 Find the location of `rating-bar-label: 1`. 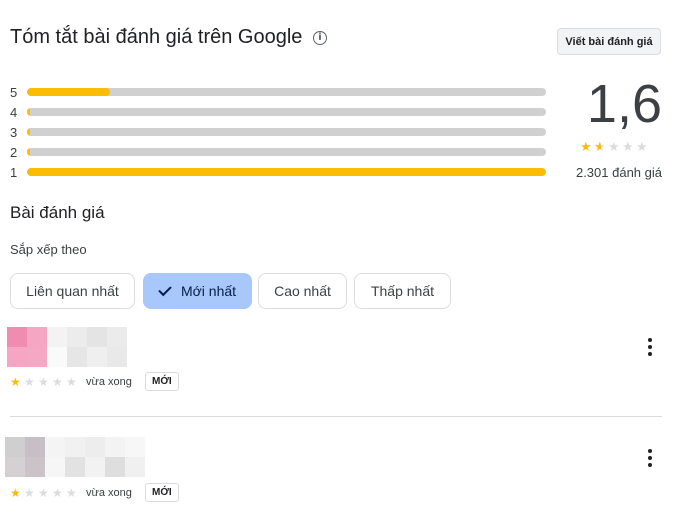

rating-bar-label: 1 is located at coordinates (14, 172).